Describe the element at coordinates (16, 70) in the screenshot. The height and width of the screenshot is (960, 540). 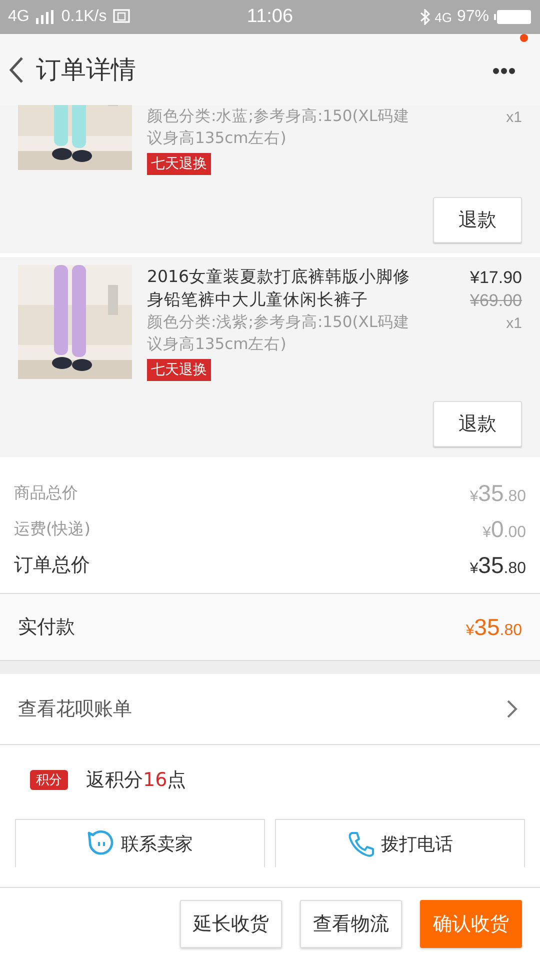
I see `back-icon` at that location.